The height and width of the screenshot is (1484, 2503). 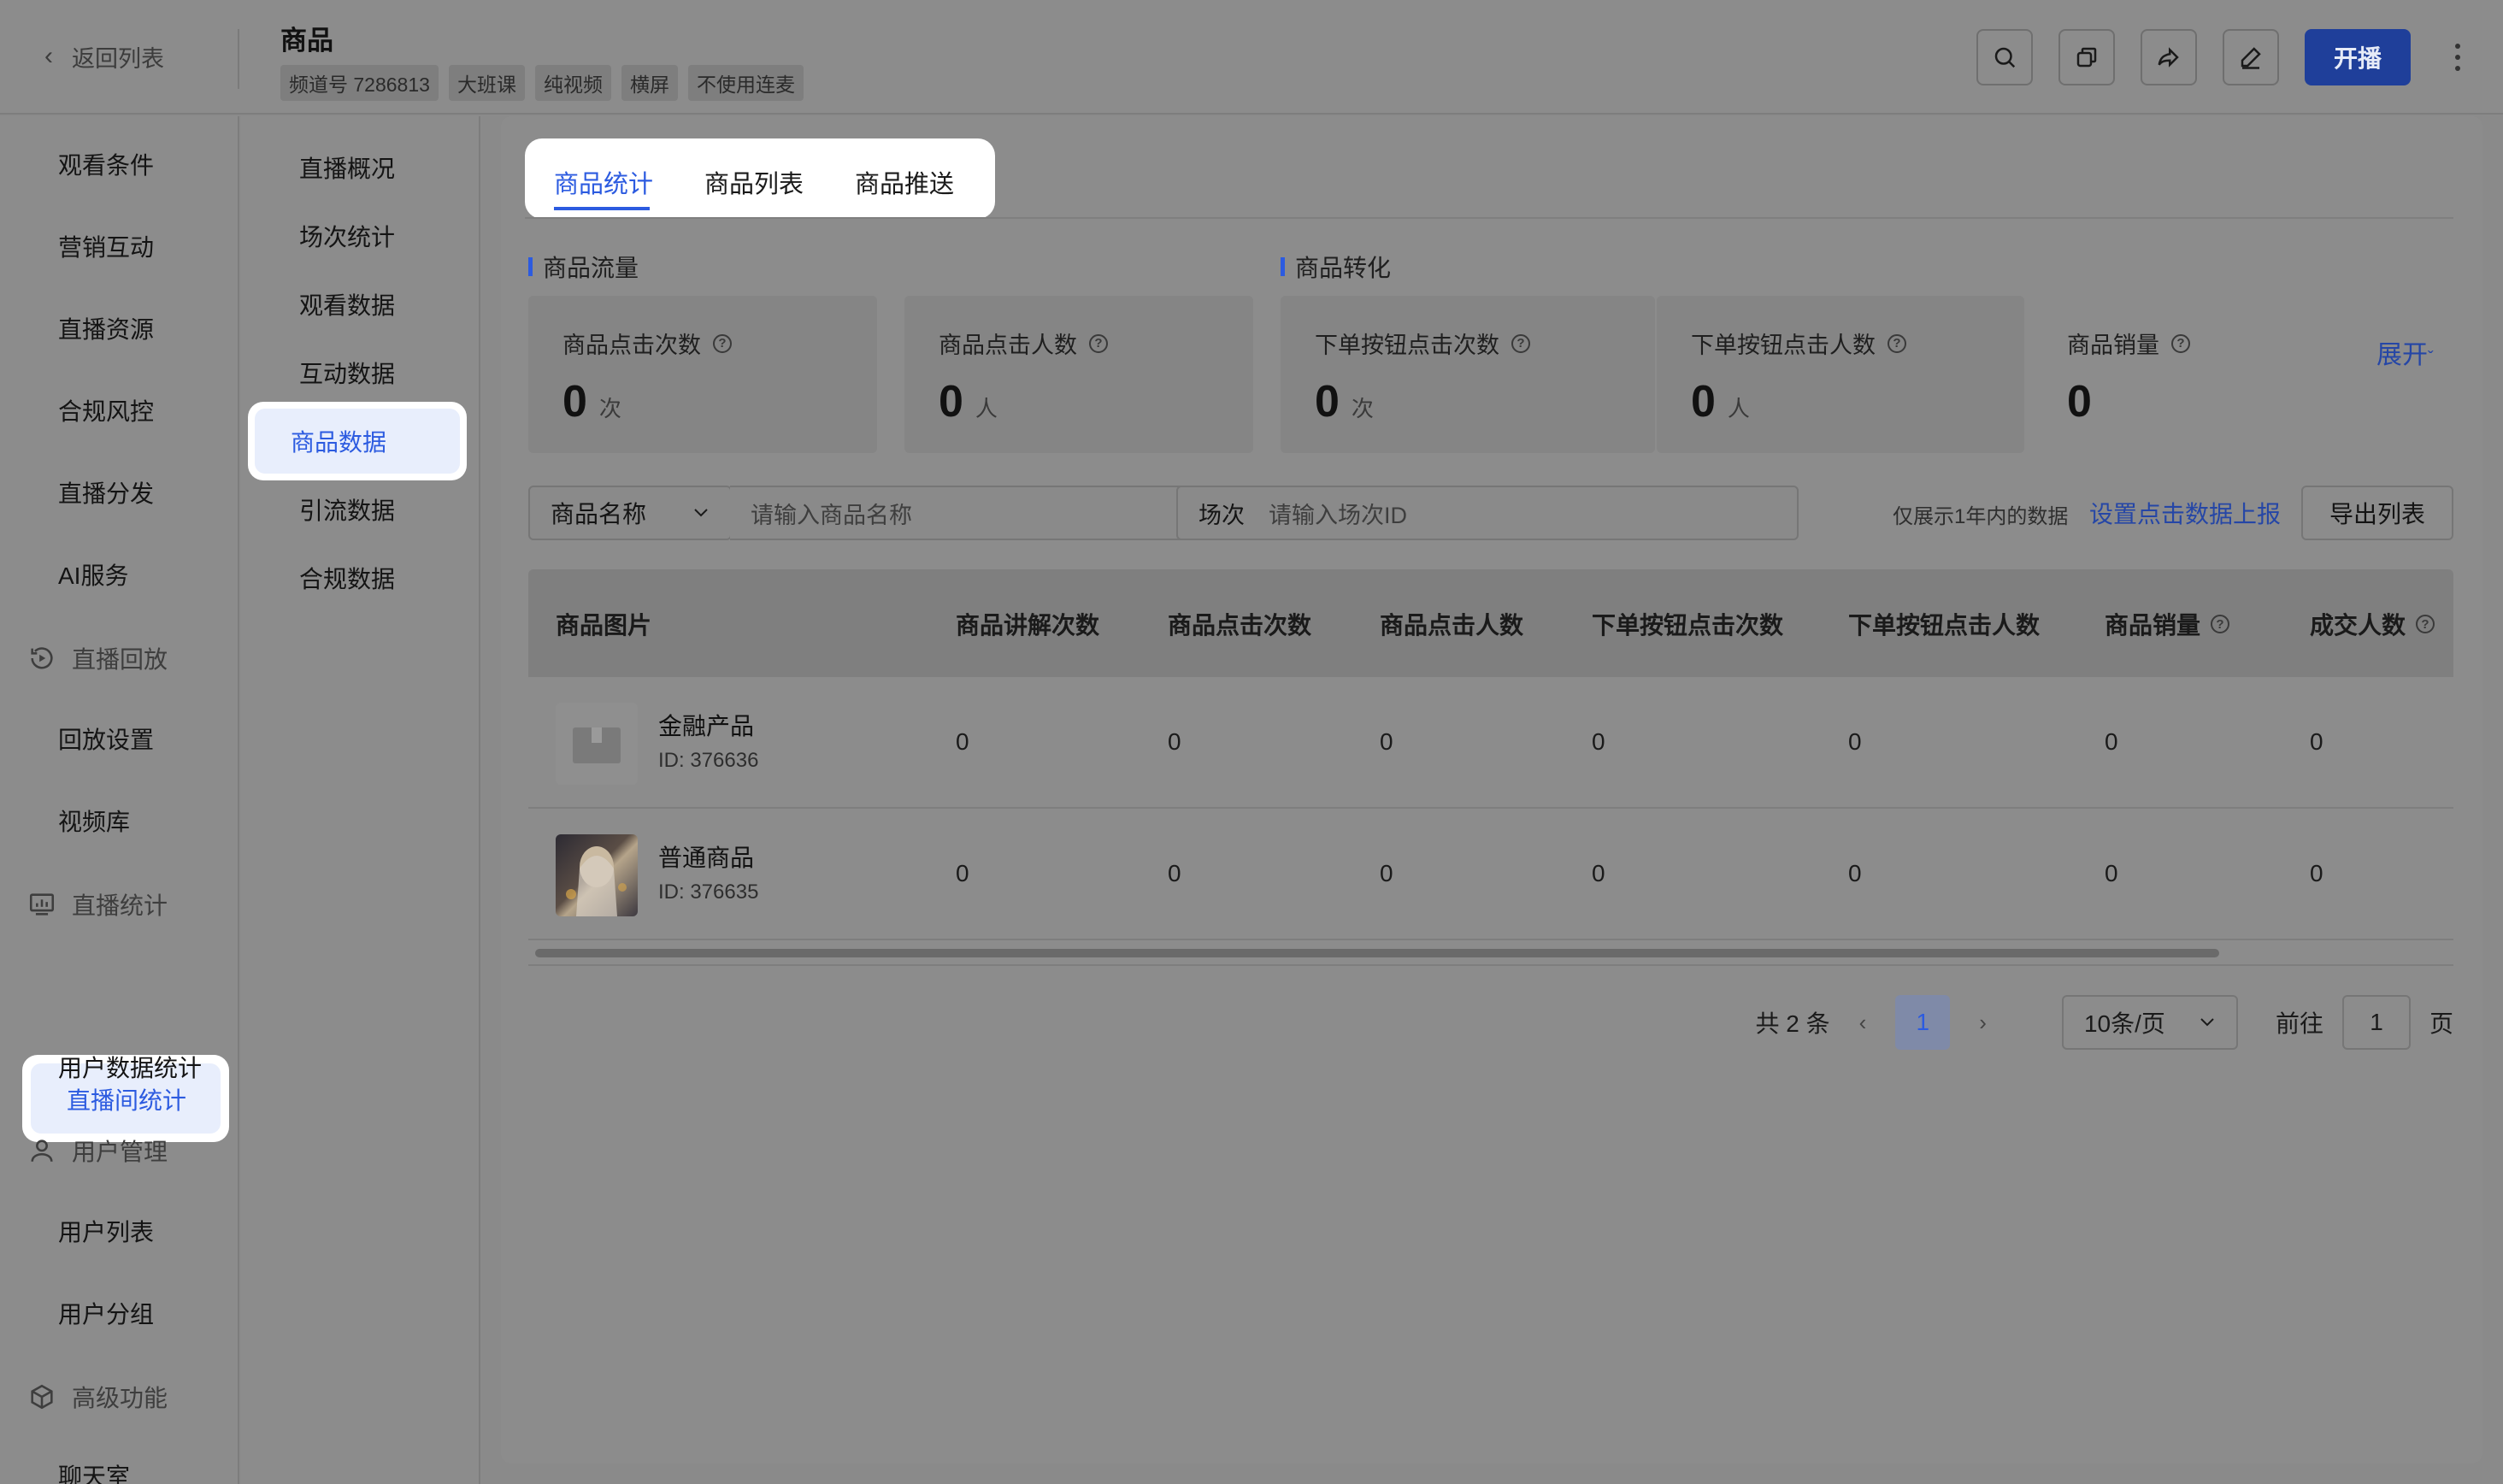 I want to click on table-row: 金融产品 ID: 376636 0 0 0 0 0 0 0, so click(x=1491, y=743).